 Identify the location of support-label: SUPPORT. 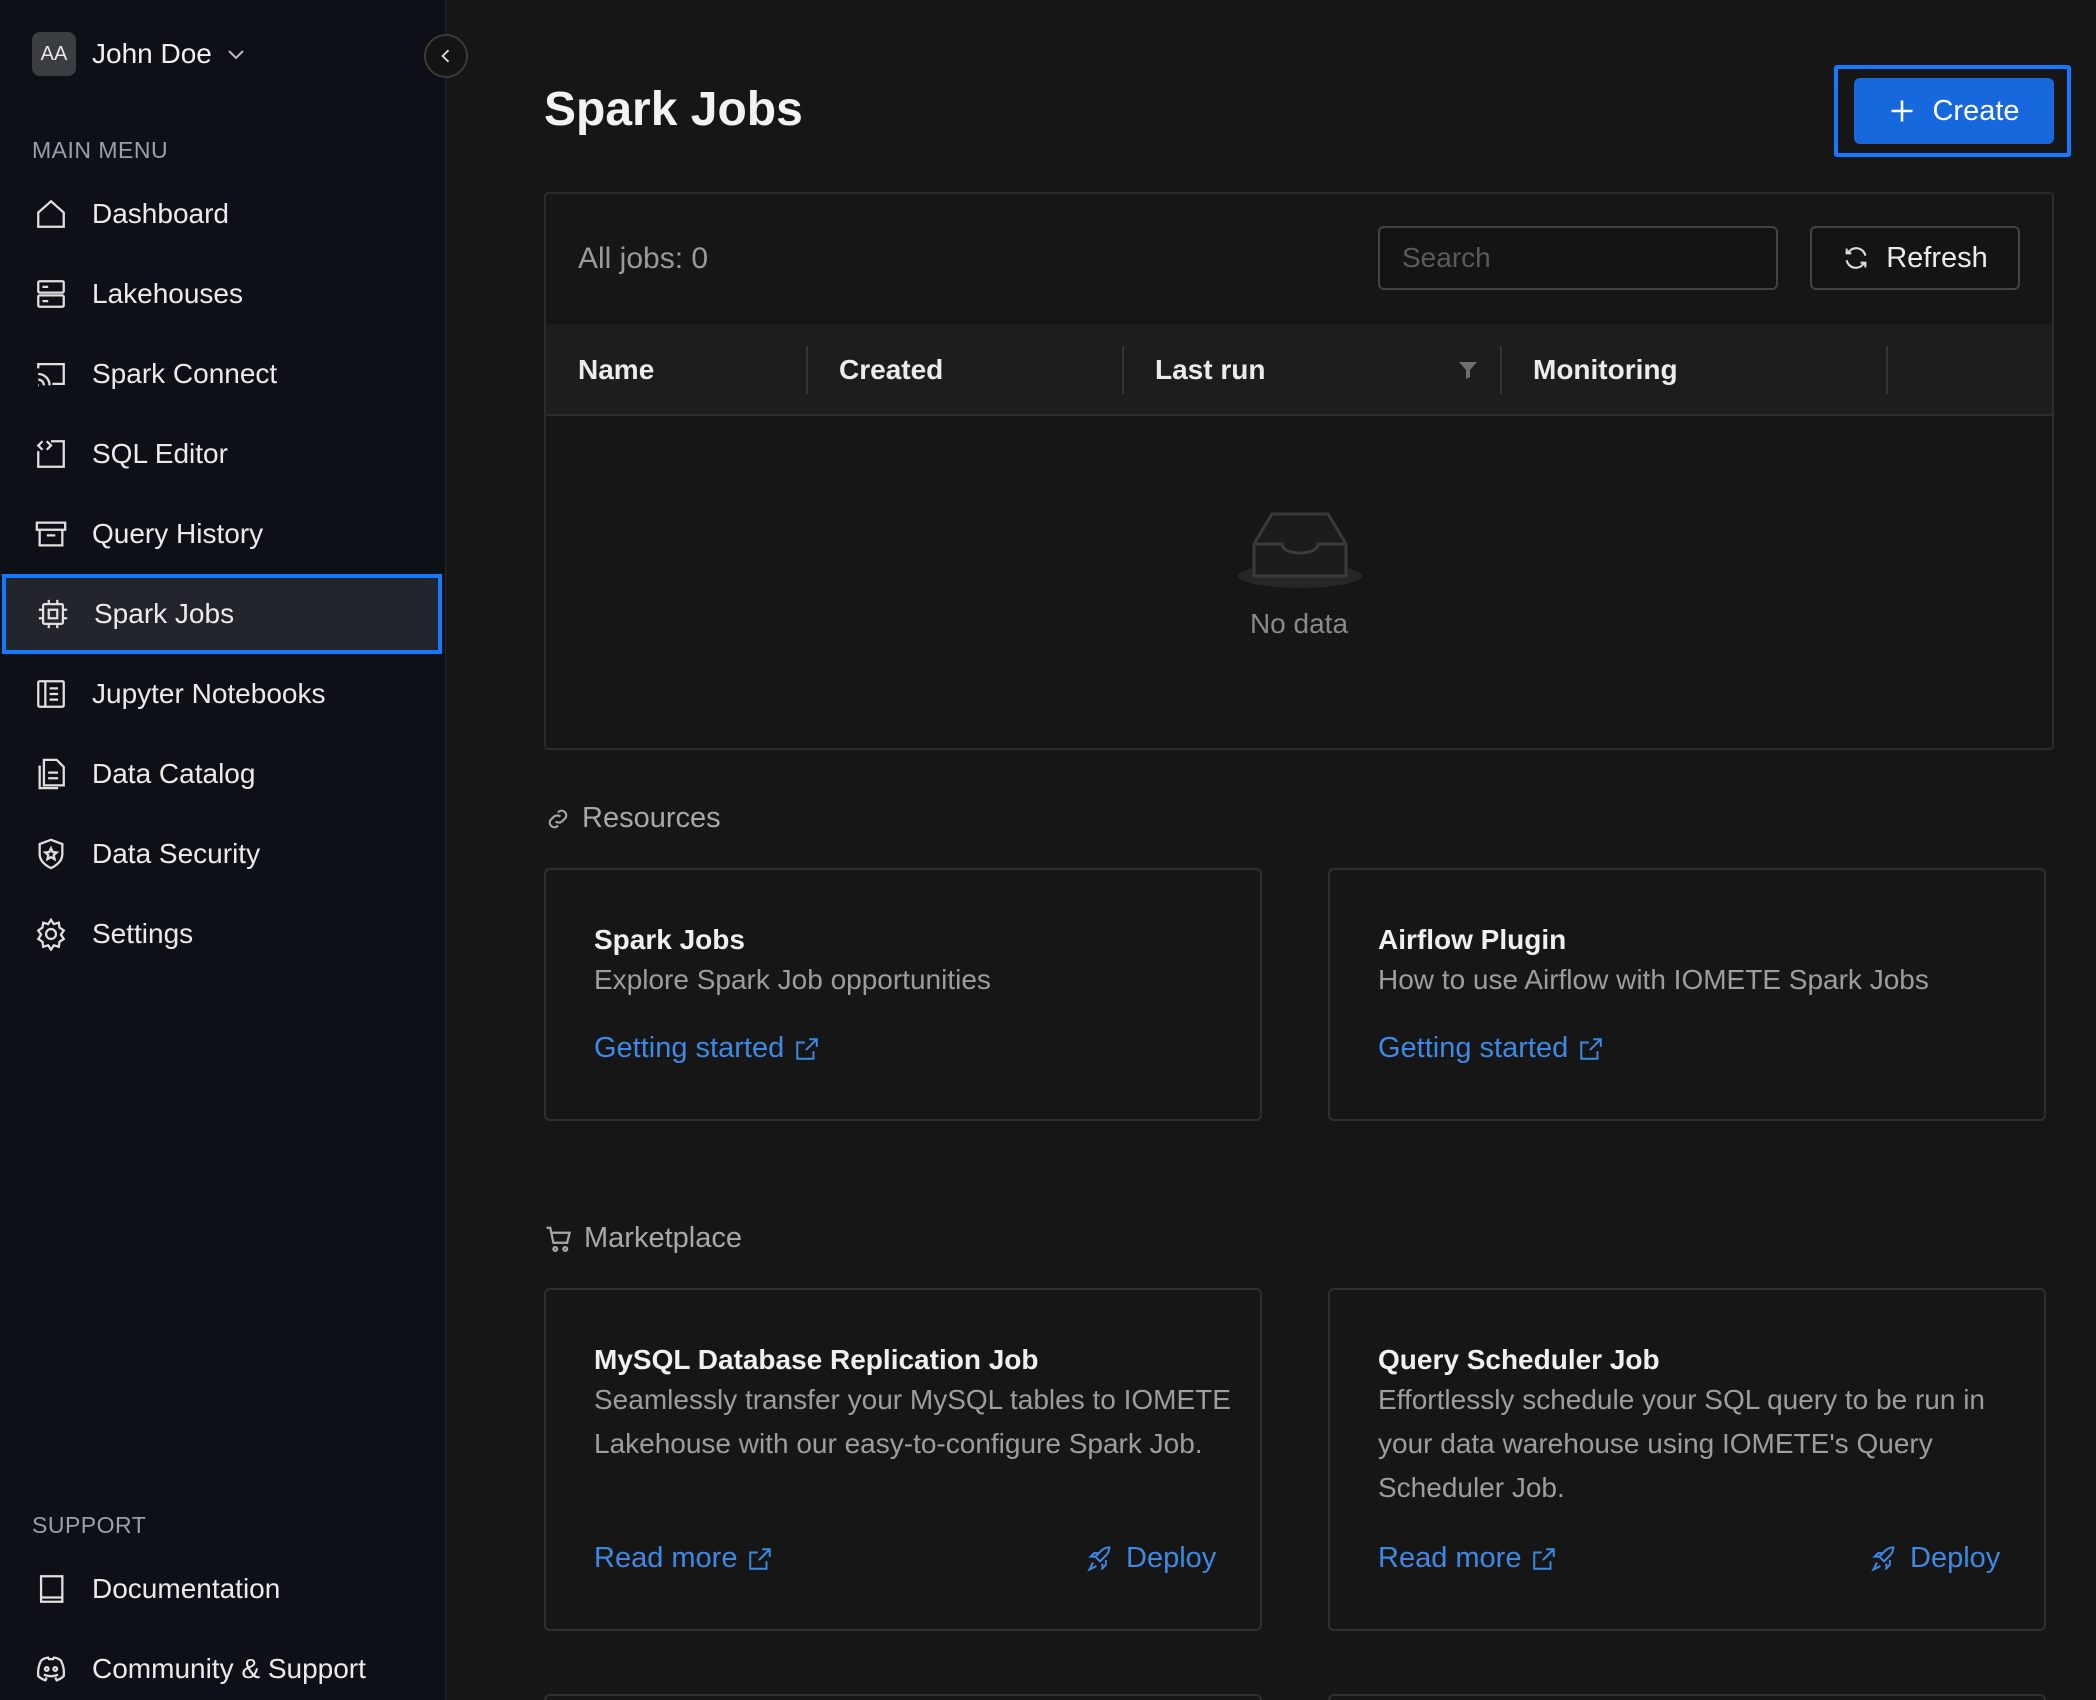
(89, 1525).